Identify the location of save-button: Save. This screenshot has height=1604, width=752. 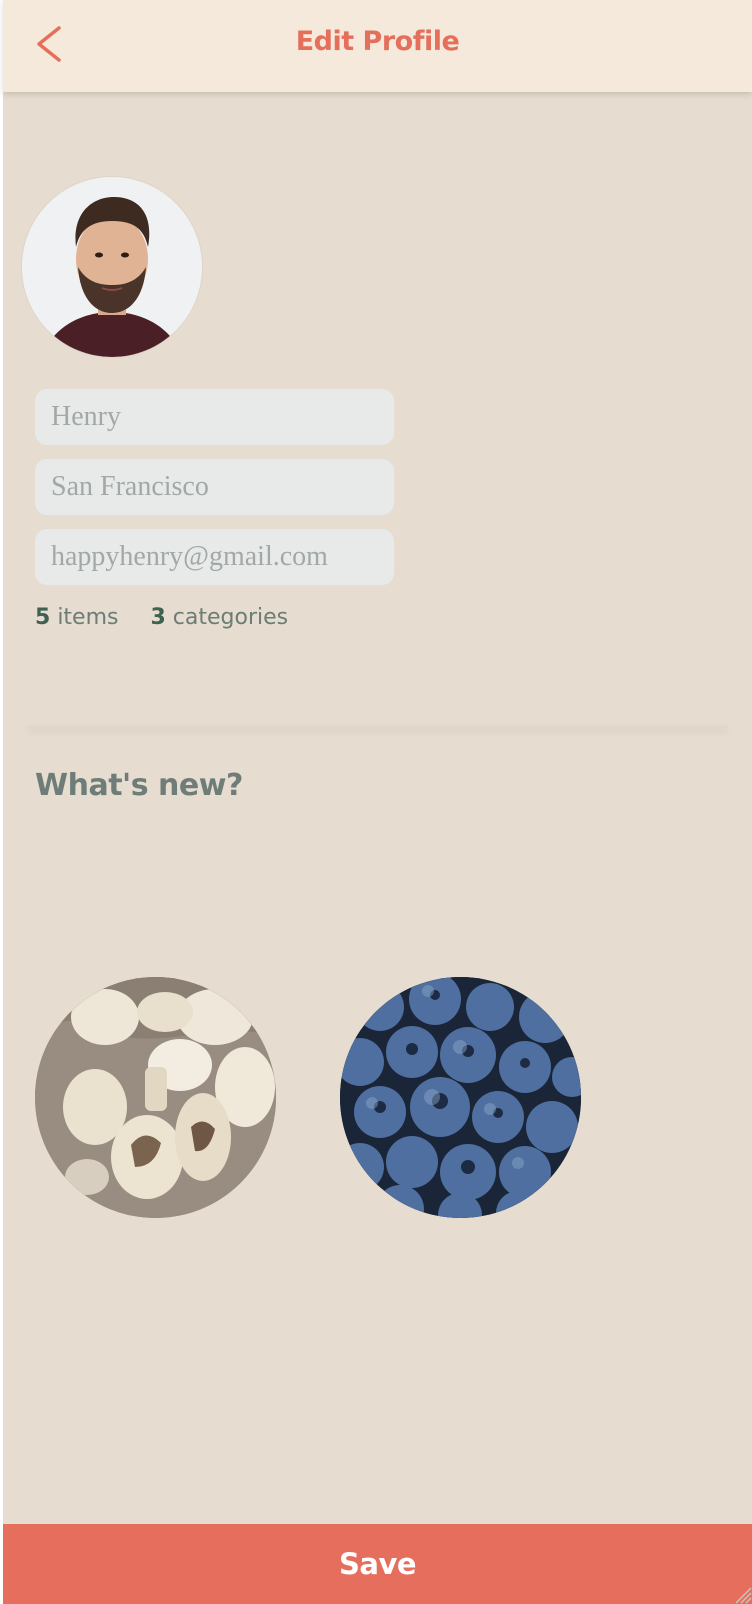
(377, 1564).